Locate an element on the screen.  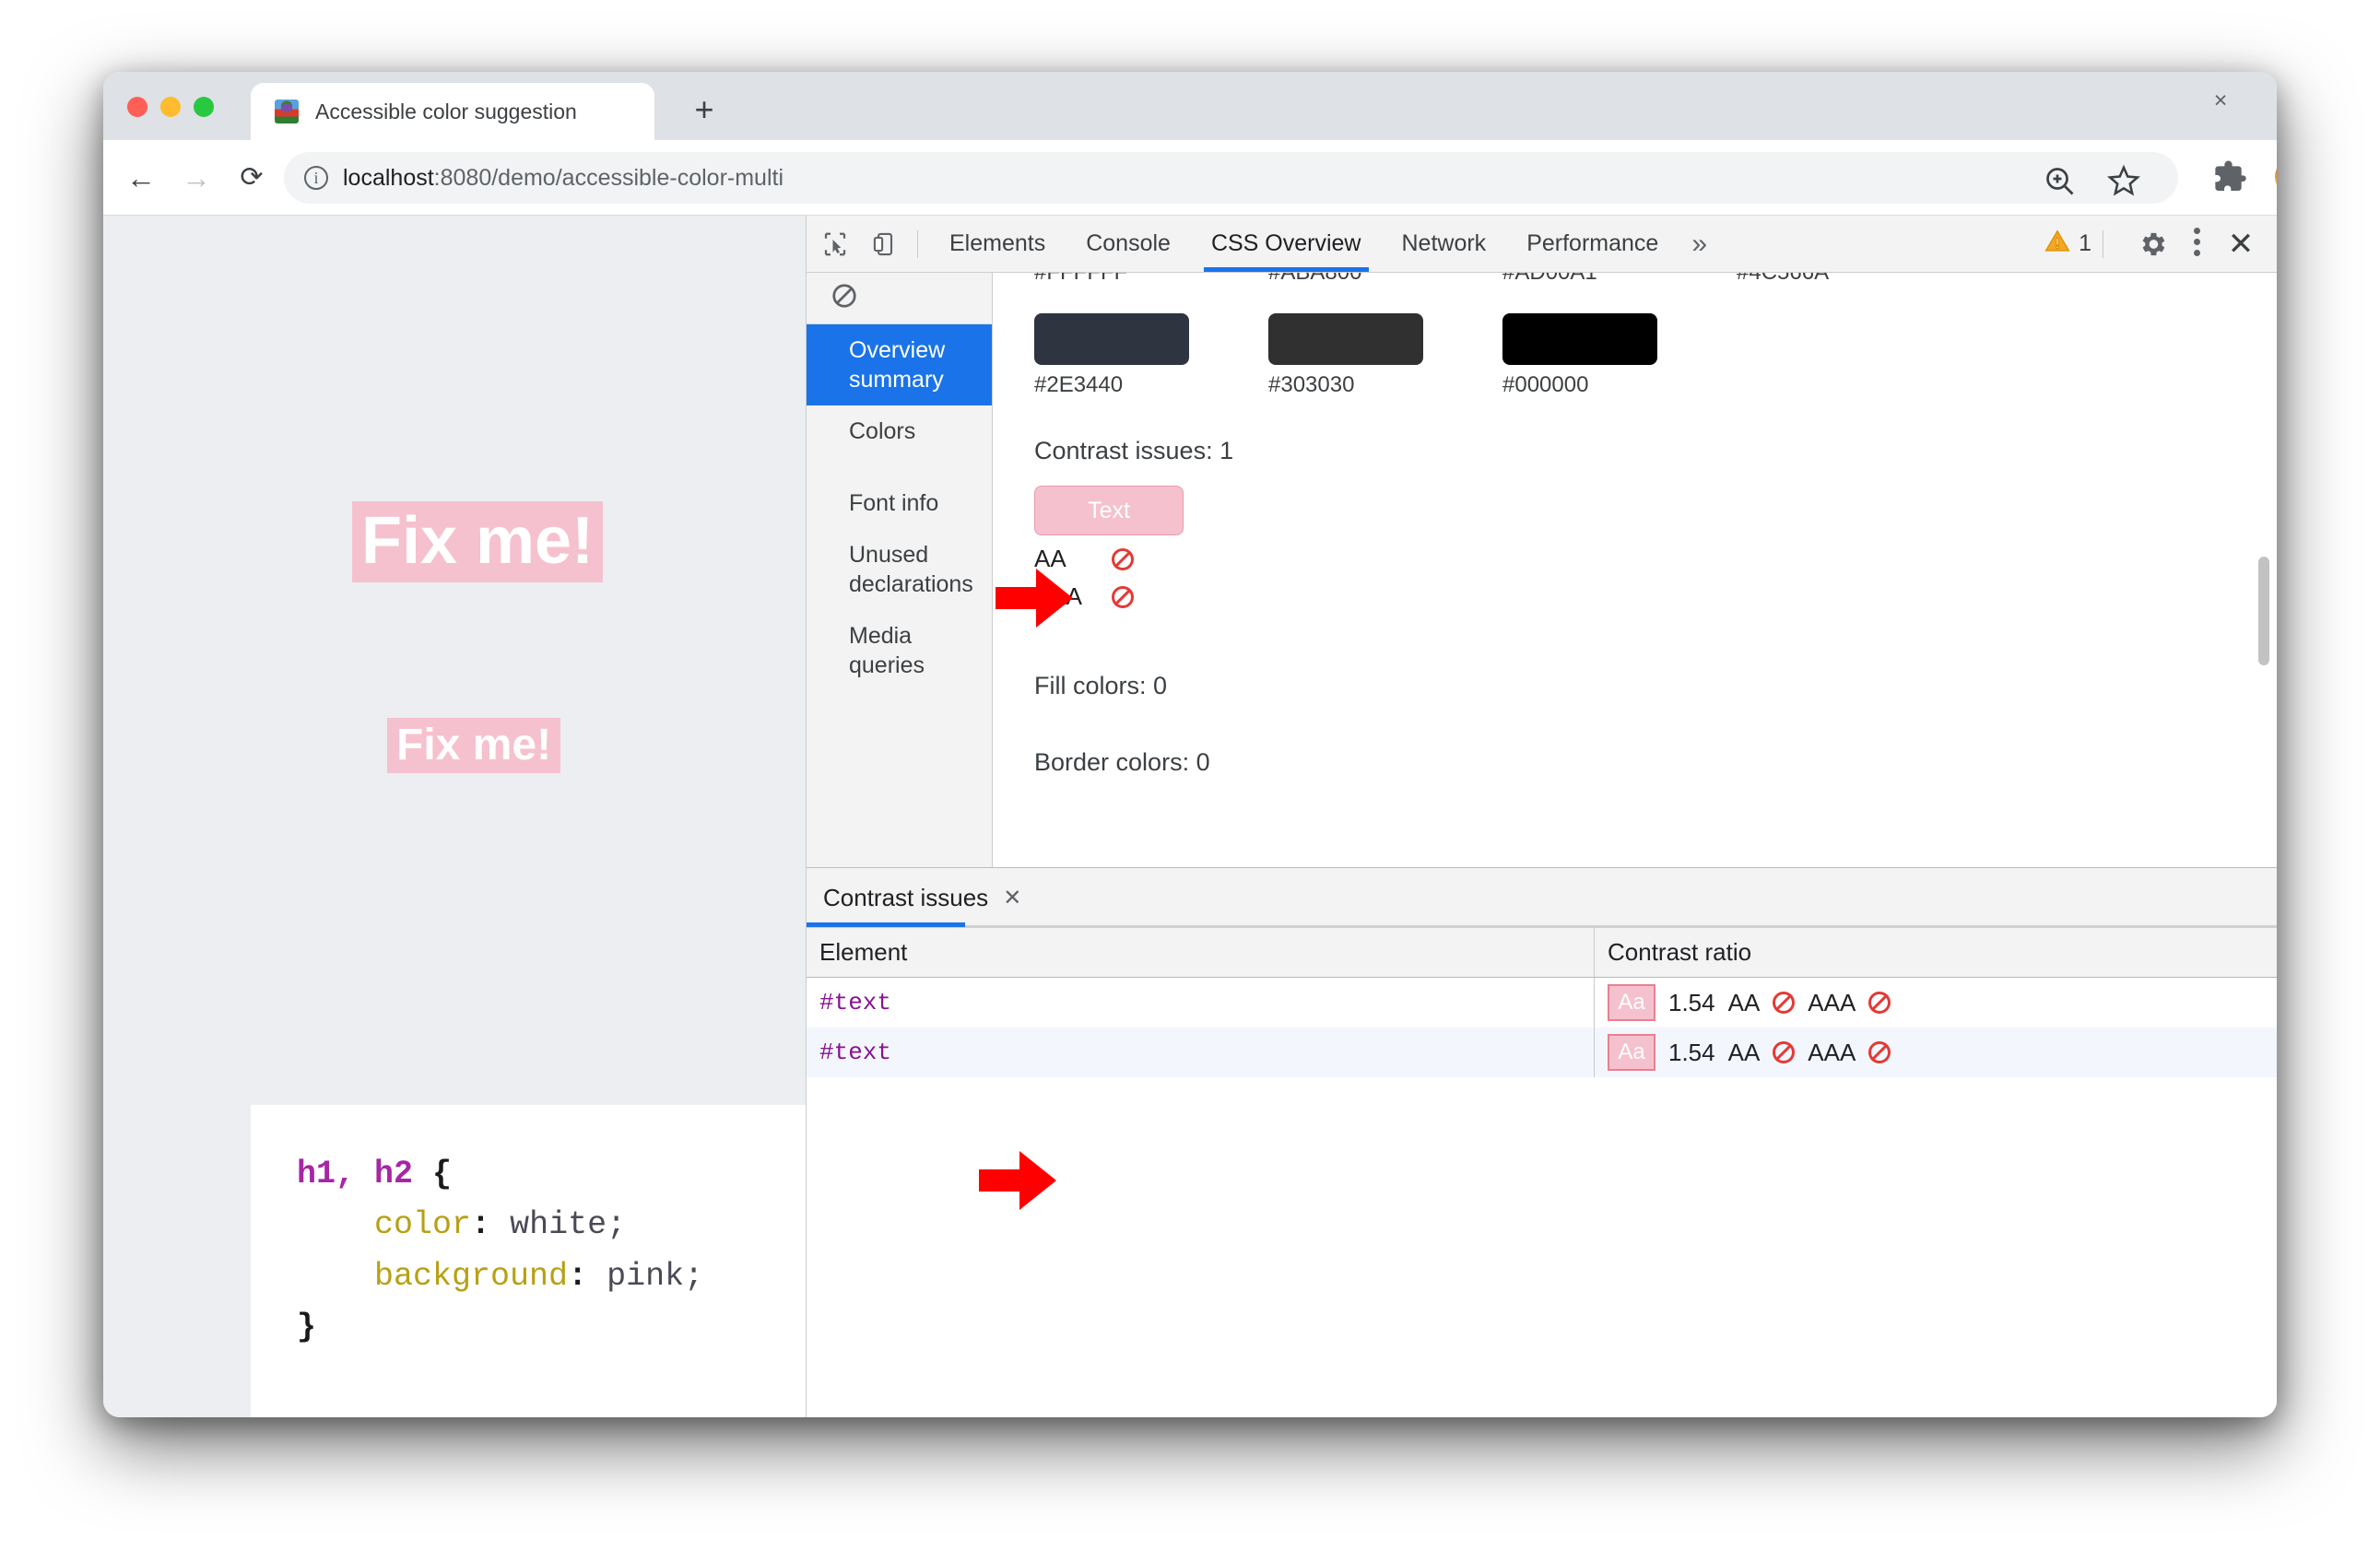
forward-icon: → is located at coordinates (196, 178).